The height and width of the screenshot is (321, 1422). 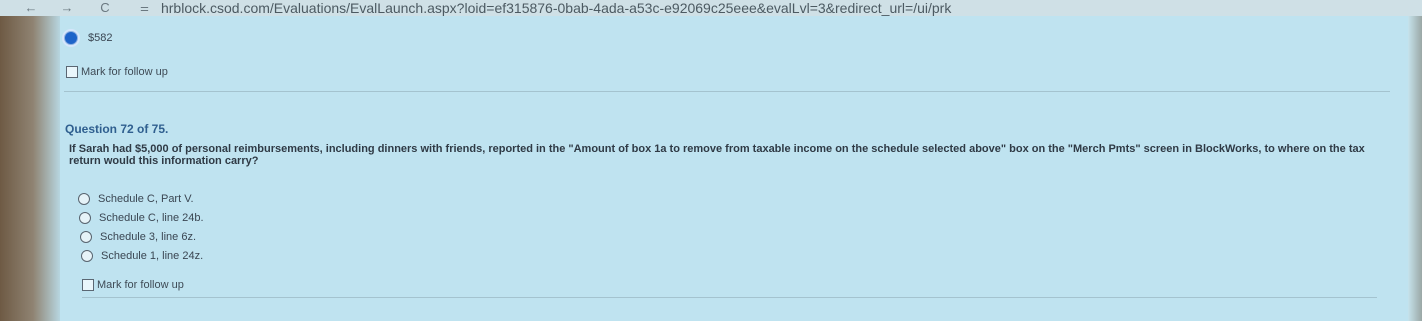 I want to click on site-settings-icon: ⚌, so click(x=144, y=8).